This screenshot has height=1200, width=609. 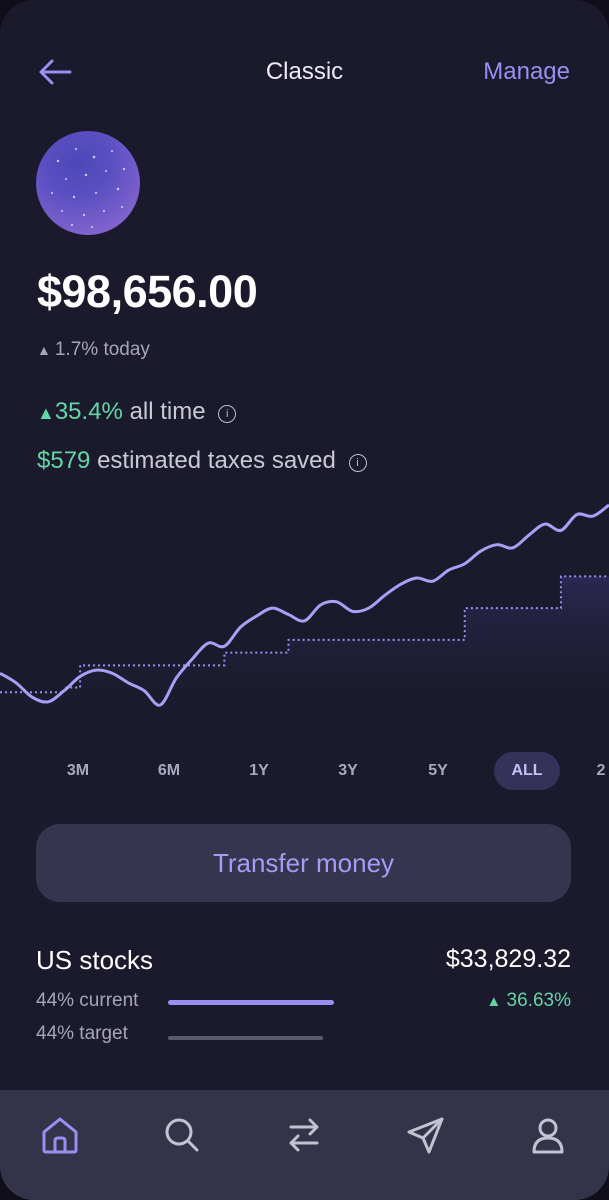 I want to click on target-allocation-bar, so click(x=245, y=1038).